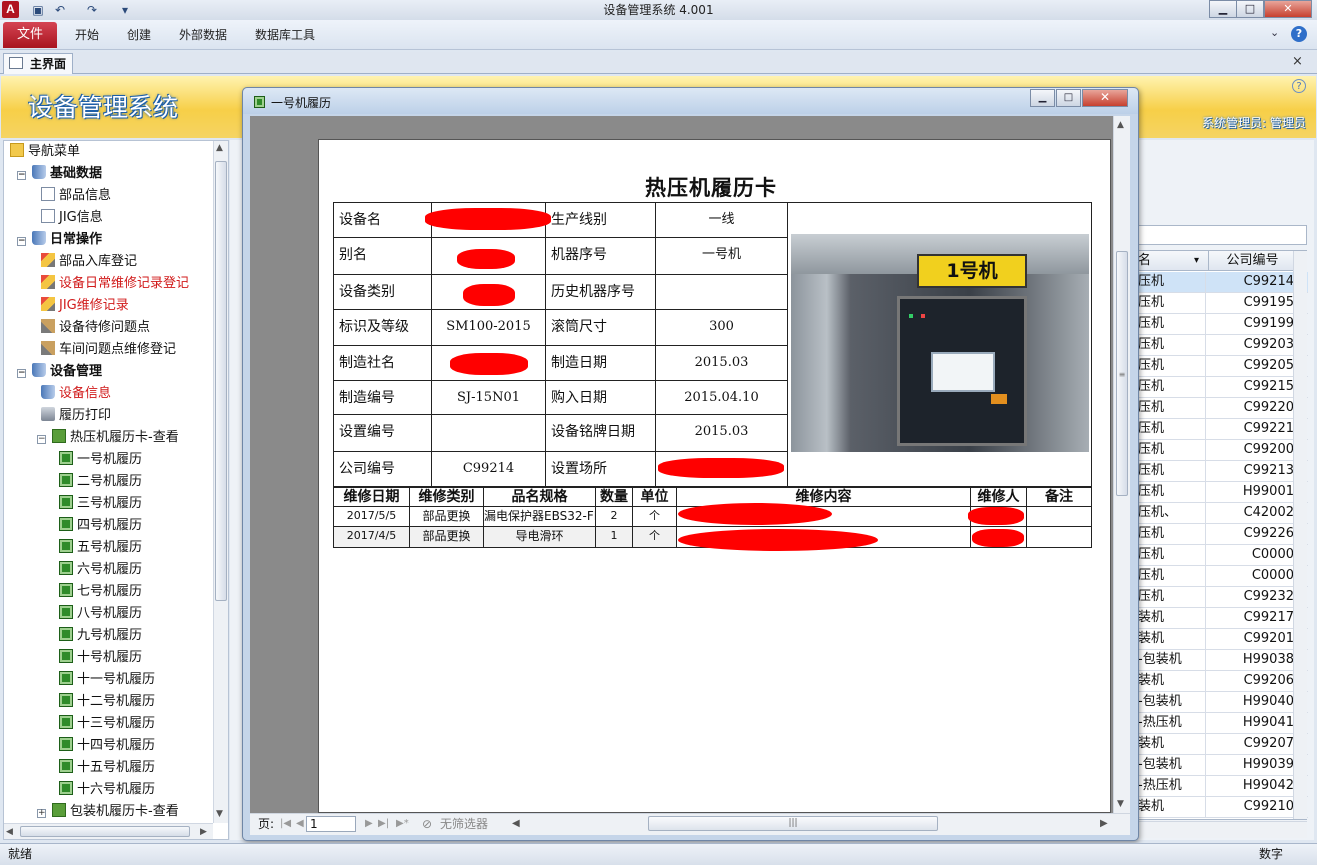  What do you see at coordinates (107, 680) in the screenshot?
I see `nav-item: 十一号机履历` at bounding box center [107, 680].